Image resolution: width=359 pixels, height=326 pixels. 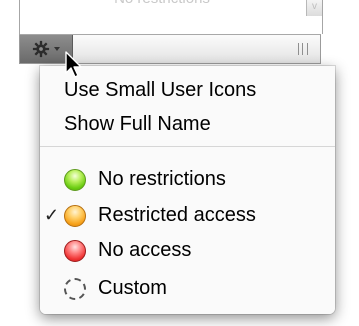 I want to click on menu-item-no-restrictions: No restrictions, so click(x=187, y=179).